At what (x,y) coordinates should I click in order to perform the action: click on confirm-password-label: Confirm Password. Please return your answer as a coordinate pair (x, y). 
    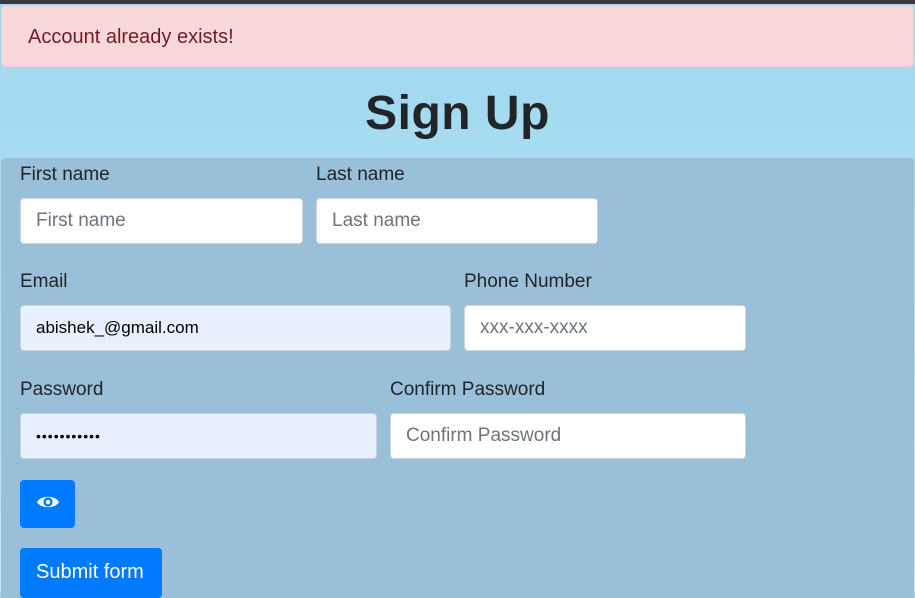
    Looking at the image, I should click on (468, 389).